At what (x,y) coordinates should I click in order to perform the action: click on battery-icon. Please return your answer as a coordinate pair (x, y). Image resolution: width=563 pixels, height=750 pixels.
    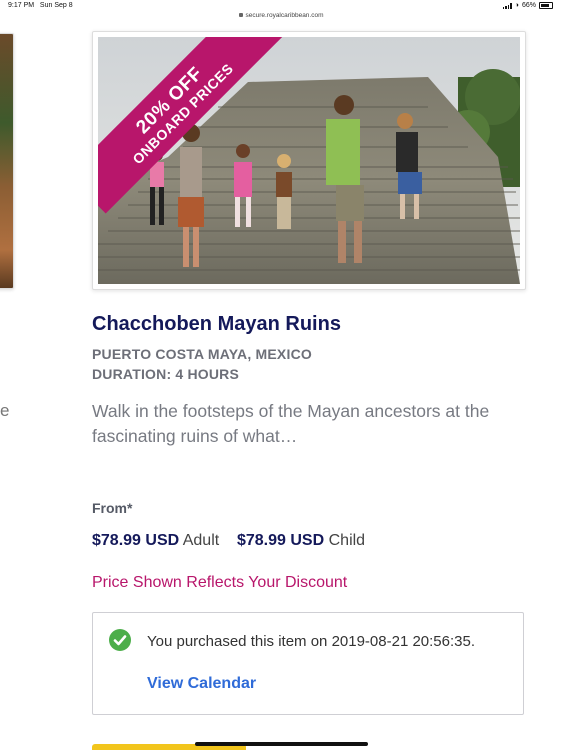
    Looking at the image, I should click on (546, 5).